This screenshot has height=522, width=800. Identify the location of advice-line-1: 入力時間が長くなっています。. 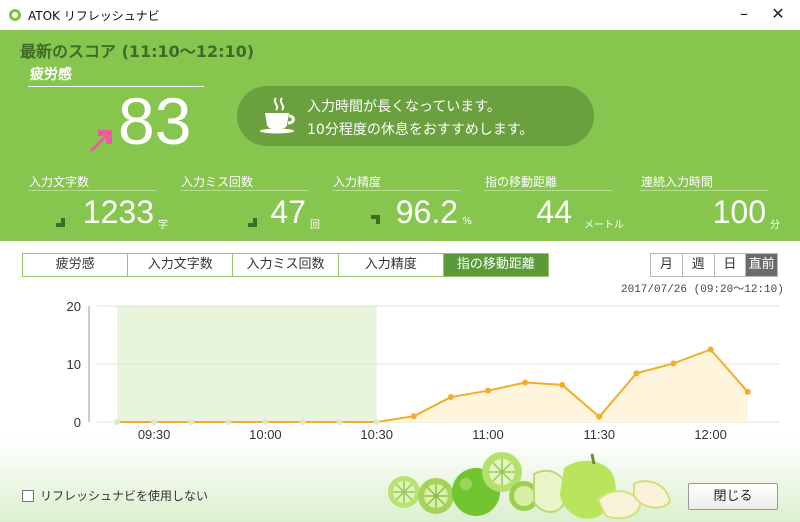
(404, 107).